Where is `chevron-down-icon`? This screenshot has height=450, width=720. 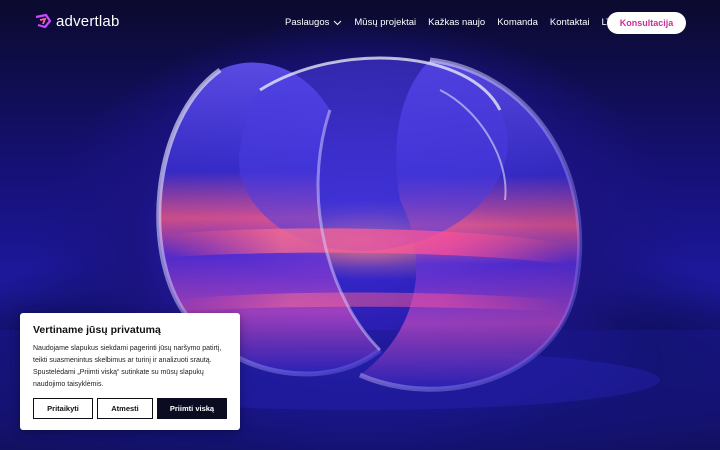
chevron-down-icon is located at coordinates (338, 22).